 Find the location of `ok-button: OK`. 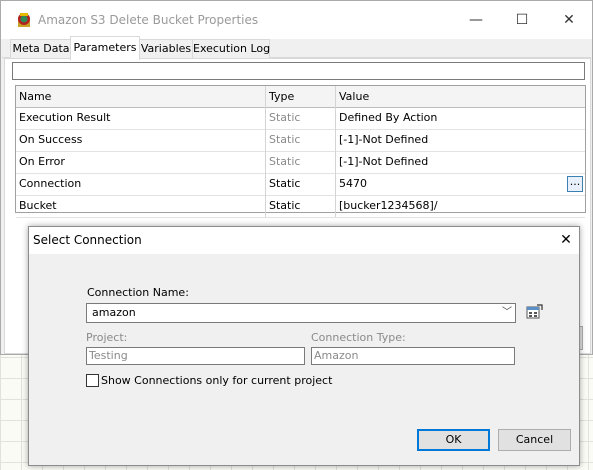

ok-button: OK is located at coordinates (453, 440).